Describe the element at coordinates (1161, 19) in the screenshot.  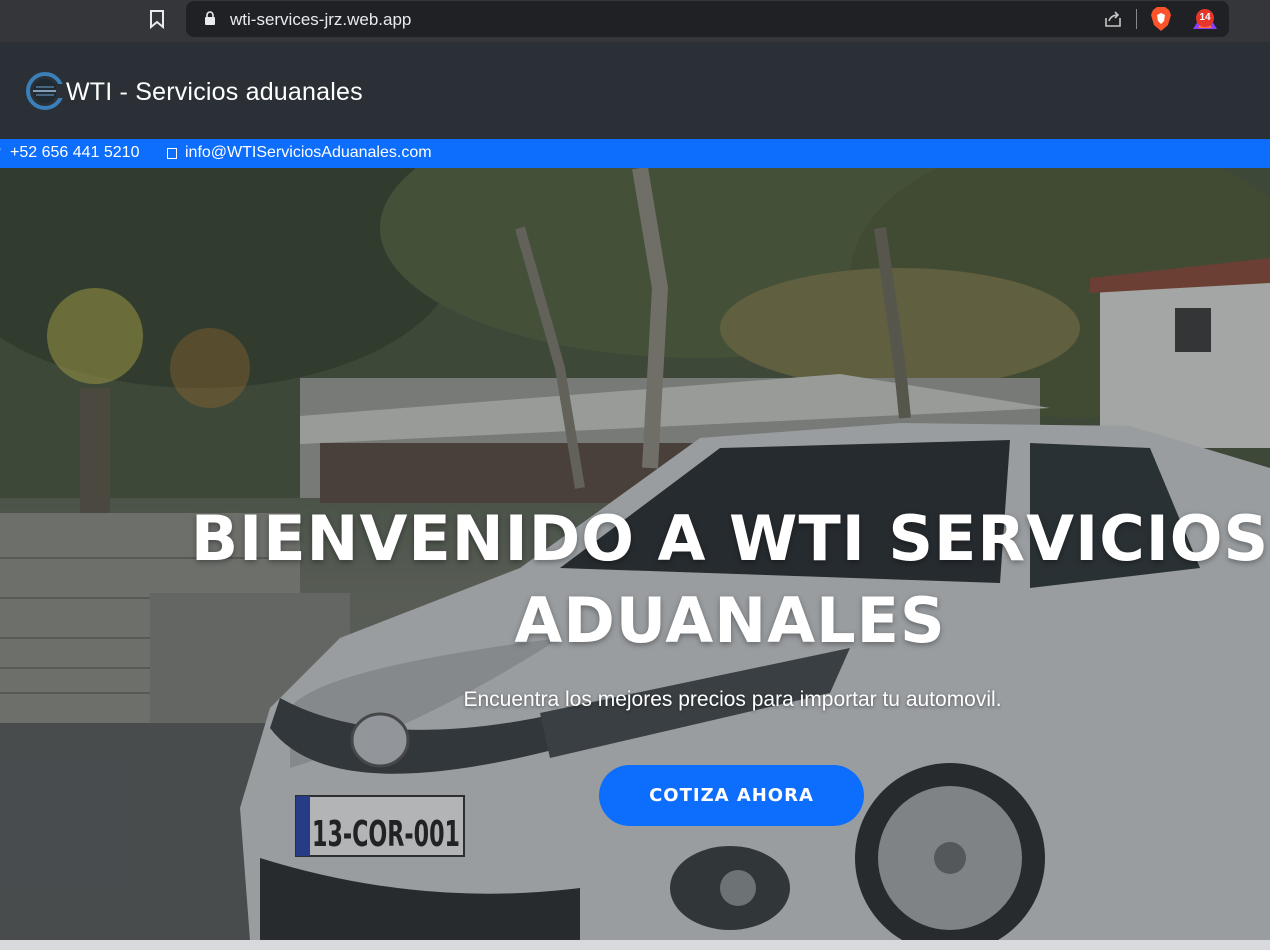
I see `brave-icon` at that location.